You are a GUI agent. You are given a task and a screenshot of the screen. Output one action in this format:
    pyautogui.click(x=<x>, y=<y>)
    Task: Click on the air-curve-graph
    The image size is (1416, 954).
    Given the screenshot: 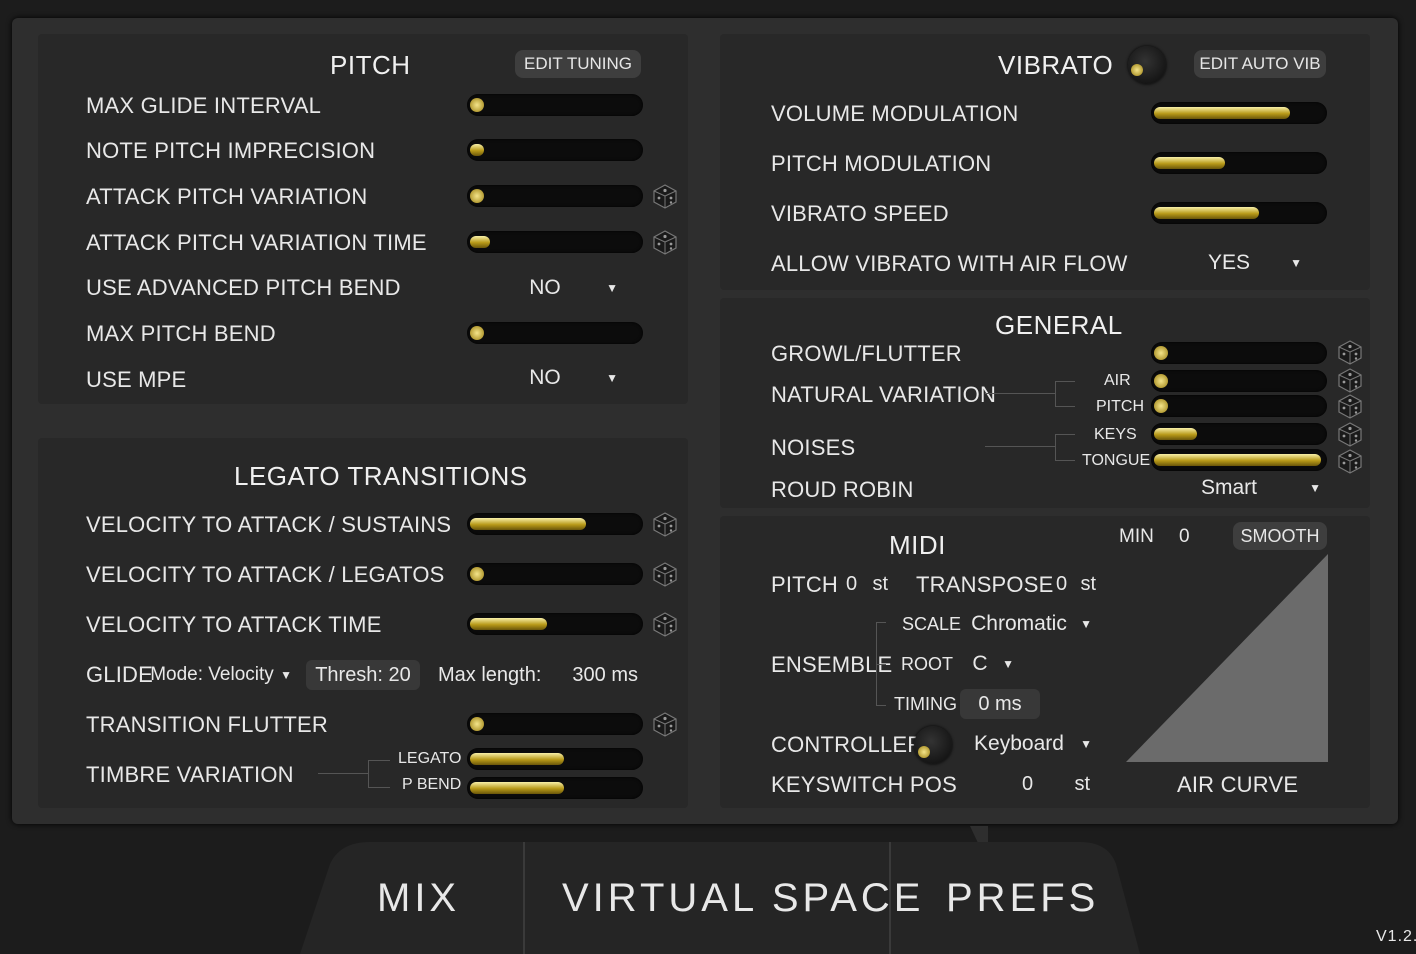 What is the action you would take?
    pyautogui.click(x=1227, y=658)
    